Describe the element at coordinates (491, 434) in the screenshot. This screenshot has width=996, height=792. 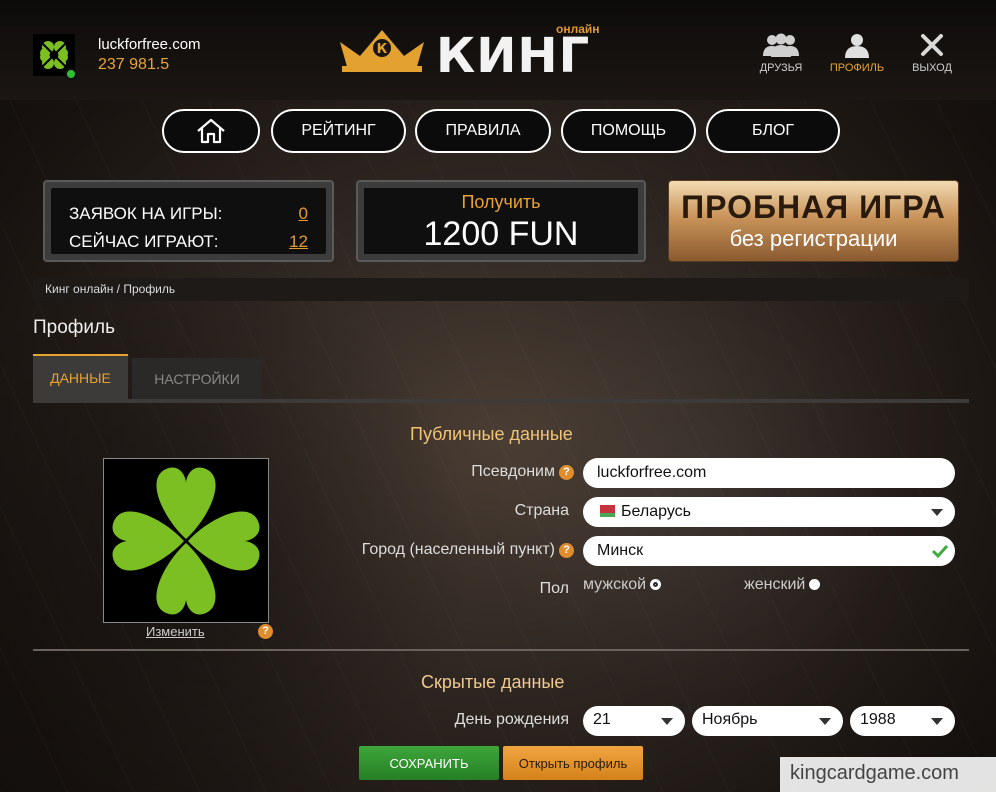
I see `public-data-title: Публичные данные` at that location.